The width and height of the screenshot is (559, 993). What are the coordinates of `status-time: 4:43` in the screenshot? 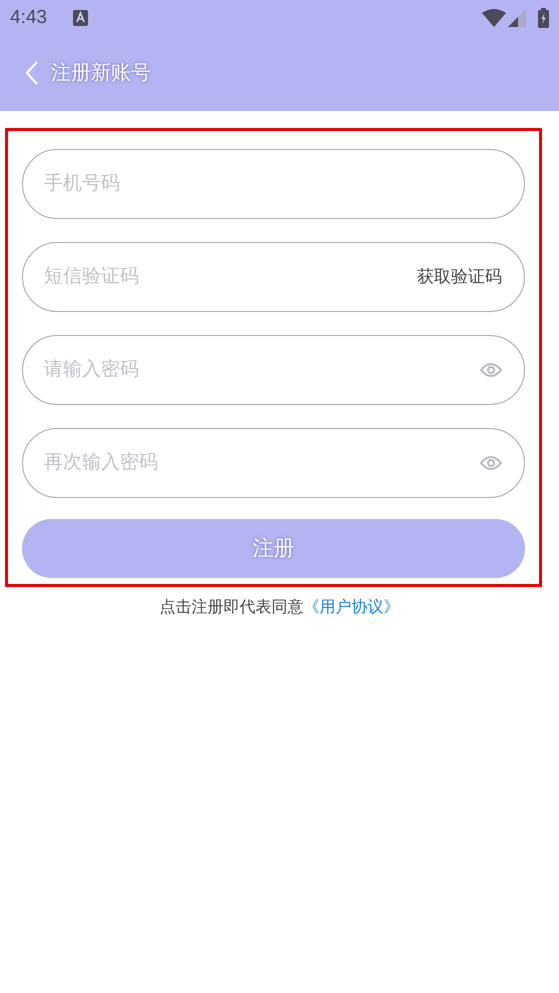 It's located at (28, 18).